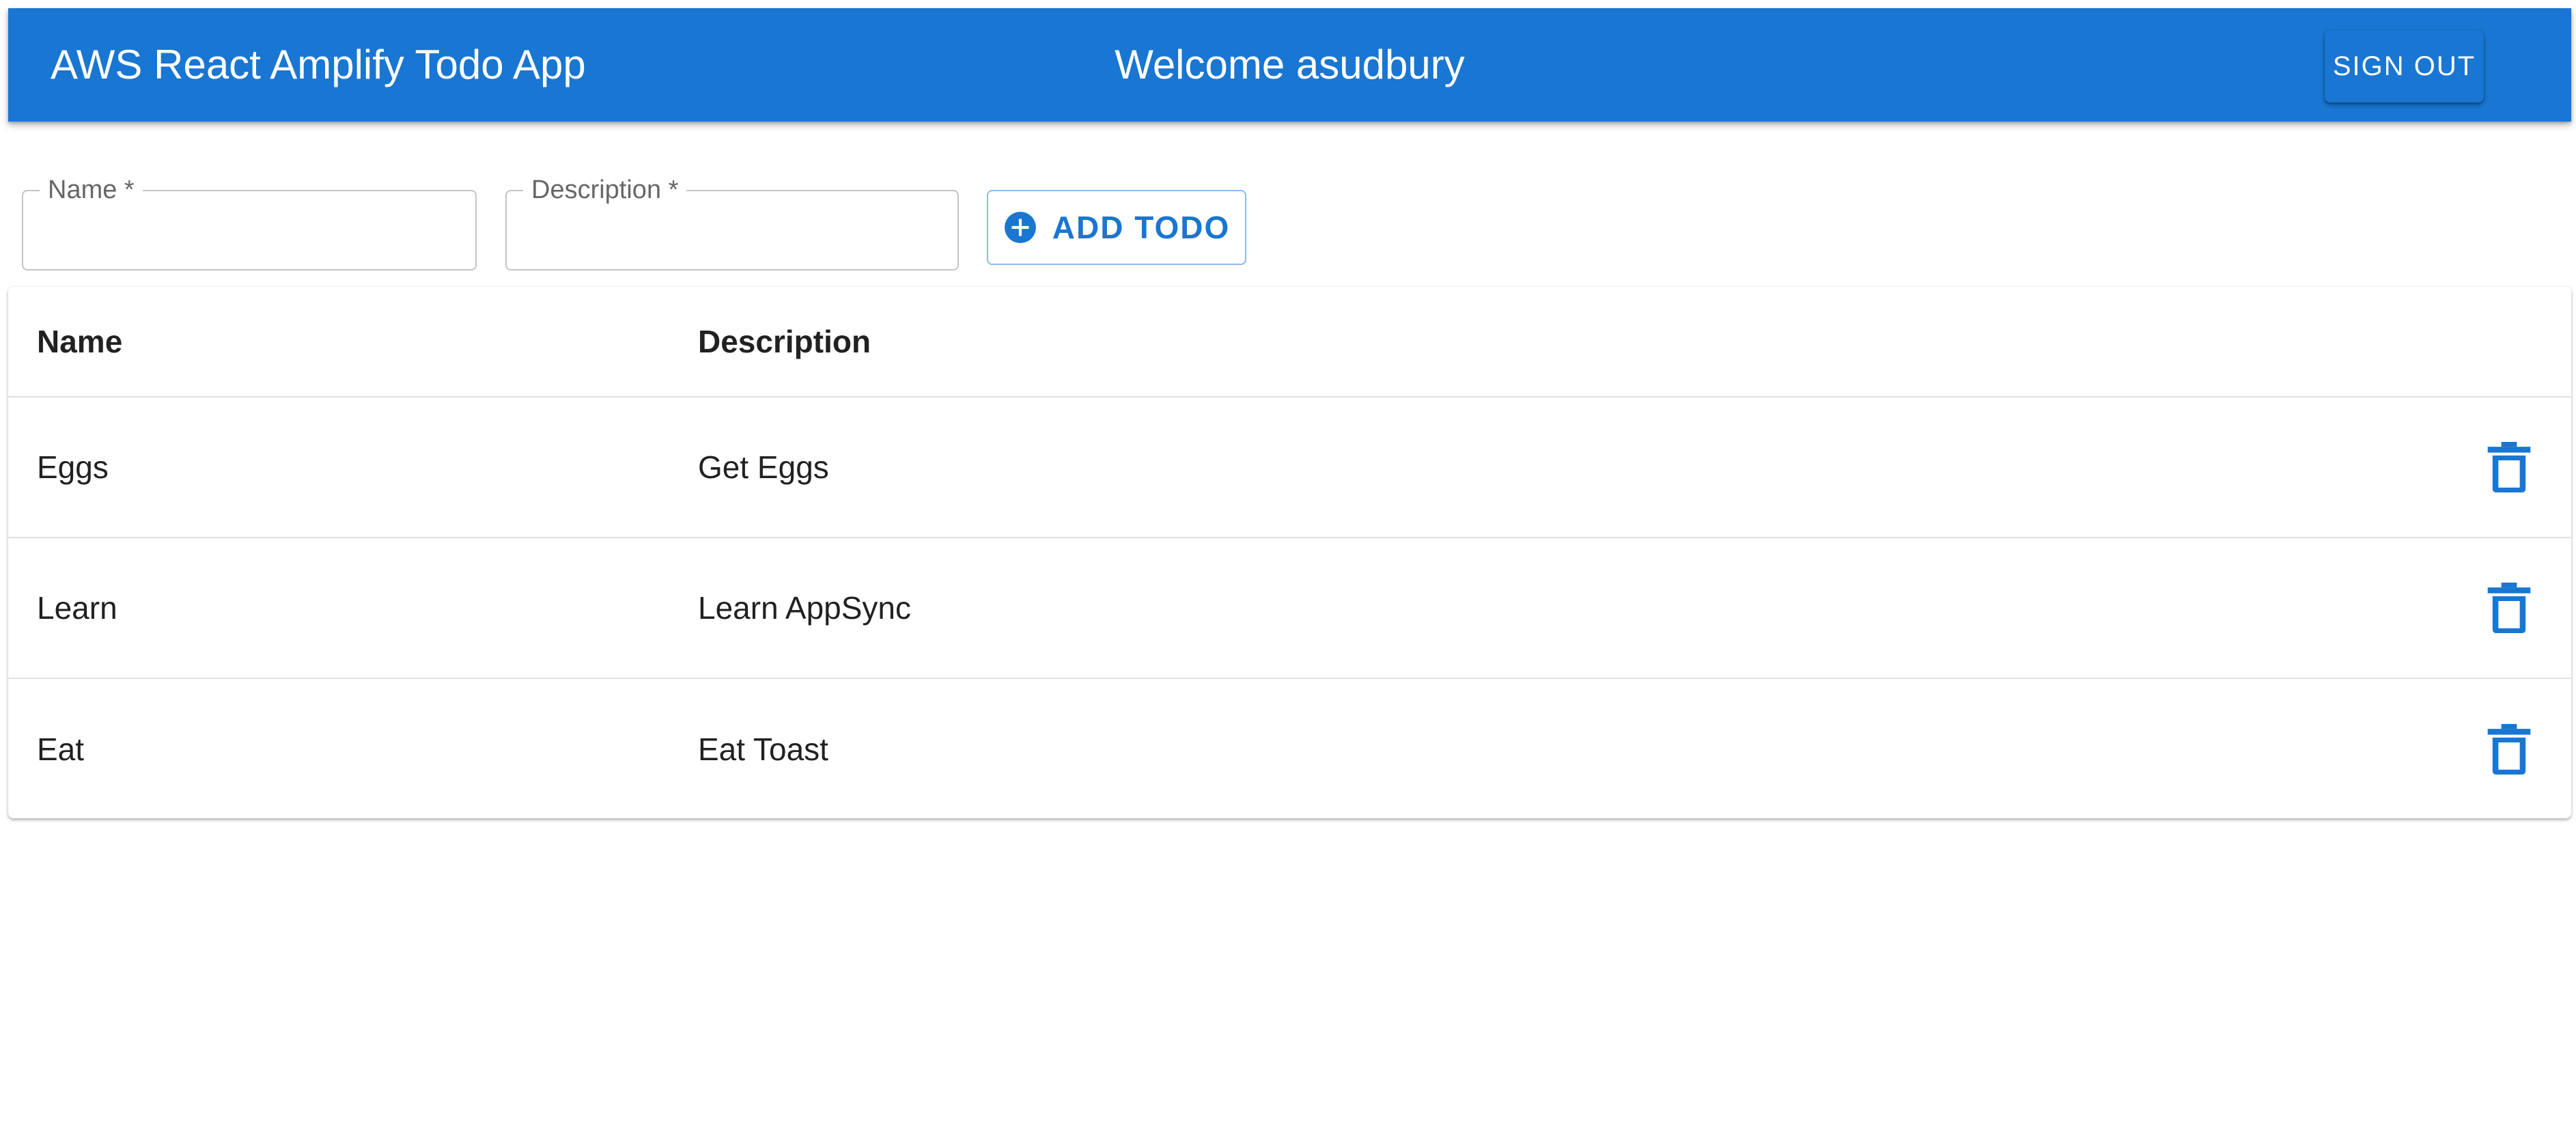 The image size is (2576, 1142). I want to click on name-field-label: Name *, so click(92, 190).